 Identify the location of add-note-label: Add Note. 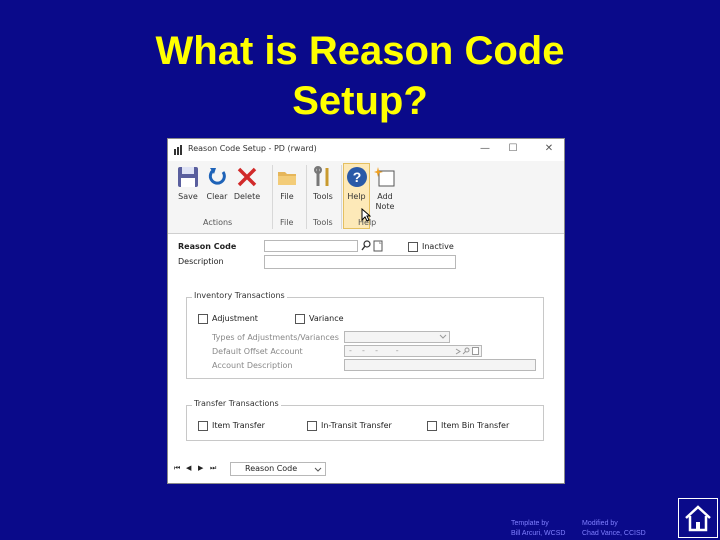
(385, 202).